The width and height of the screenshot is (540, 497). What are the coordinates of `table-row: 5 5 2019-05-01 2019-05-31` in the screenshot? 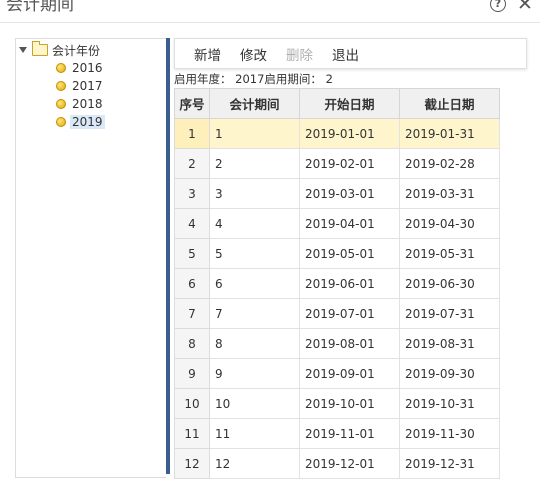 It's located at (337, 253).